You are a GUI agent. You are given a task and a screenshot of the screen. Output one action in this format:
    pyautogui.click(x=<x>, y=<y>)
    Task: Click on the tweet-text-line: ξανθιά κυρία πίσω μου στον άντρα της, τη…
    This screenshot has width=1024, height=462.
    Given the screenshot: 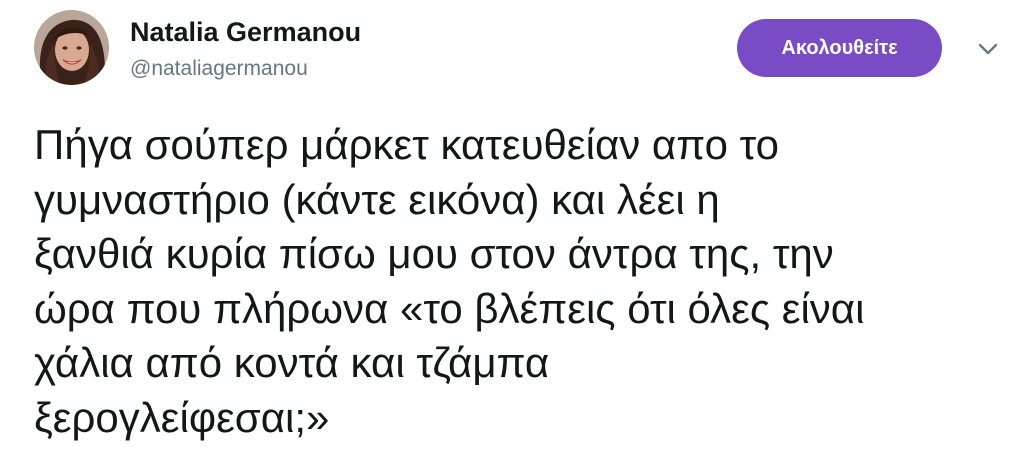 What is the action you would take?
    pyautogui.click(x=434, y=253)
    